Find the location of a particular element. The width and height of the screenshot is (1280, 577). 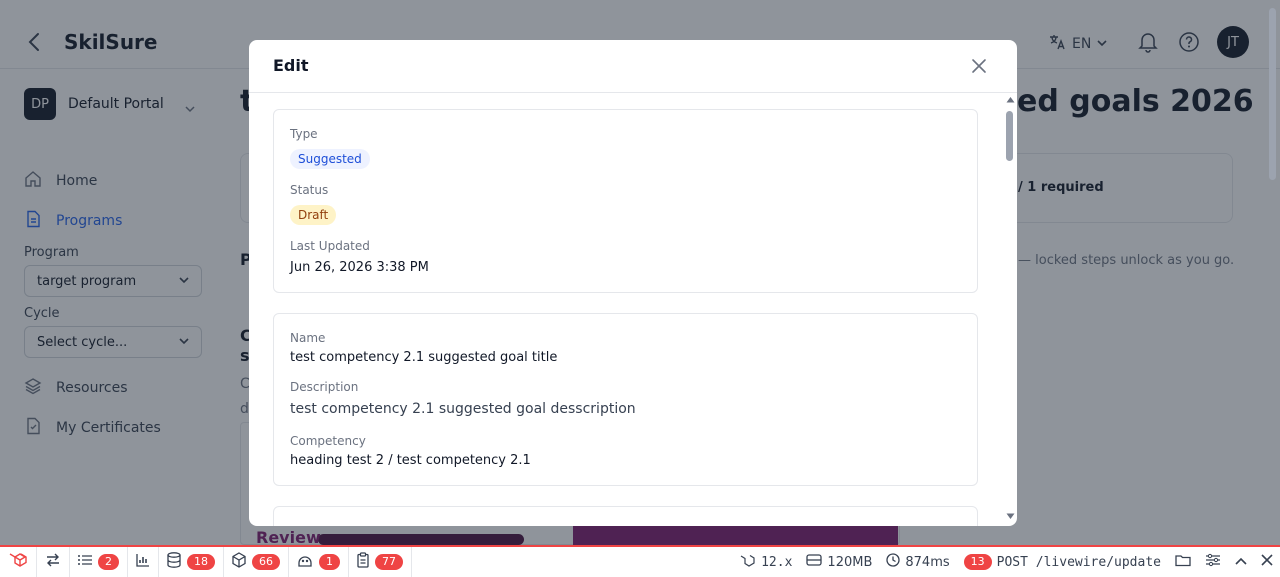

debugbar-messages: 2 is located at coordinates (99, 562).